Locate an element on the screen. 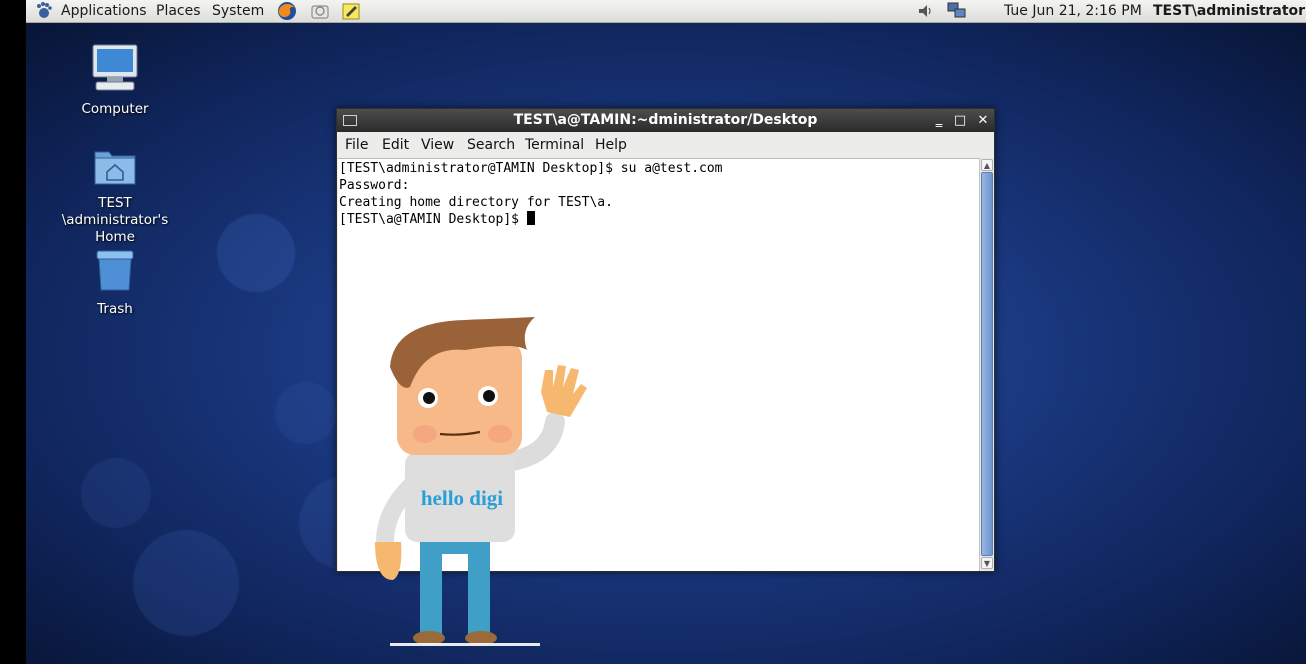 The image size is (1306, 664). desktop-icon-trash: Trash is located at coordinates (115, 283).